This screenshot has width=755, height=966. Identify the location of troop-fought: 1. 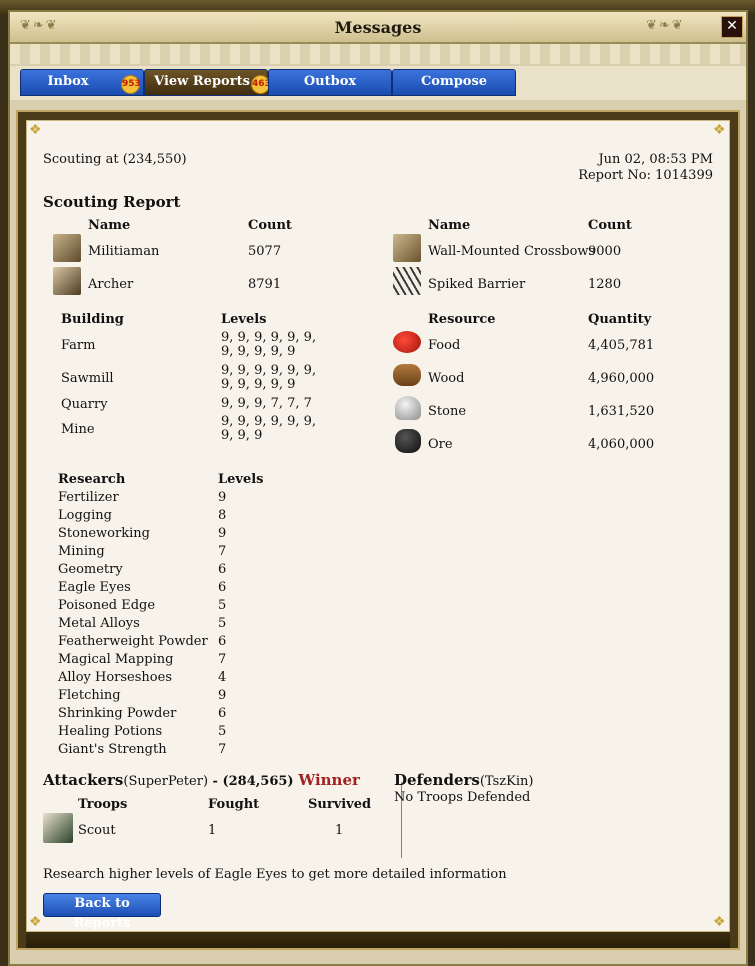
(212, 830).